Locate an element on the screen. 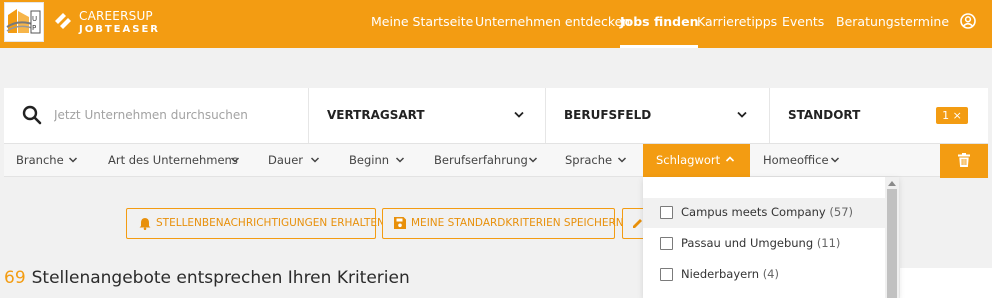 This screenshot has width=992, height=298. schlagwort-option: Niederbayern (4) is located at coordinates (764, 275).